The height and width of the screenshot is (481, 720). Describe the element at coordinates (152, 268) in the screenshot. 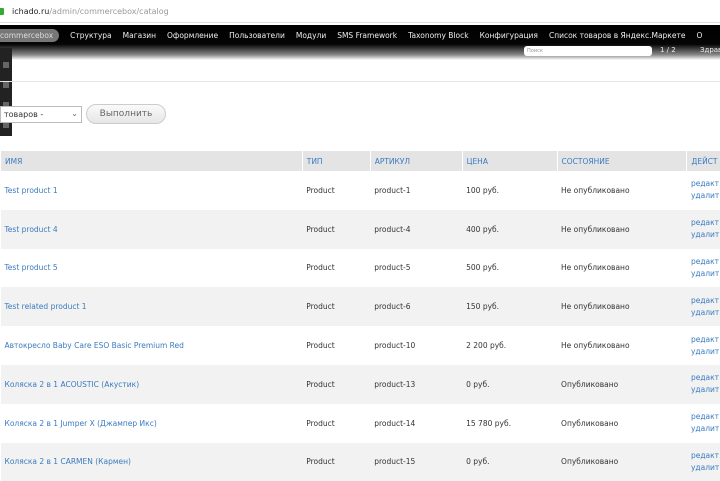

I see `cell: Test product 5` at that location.